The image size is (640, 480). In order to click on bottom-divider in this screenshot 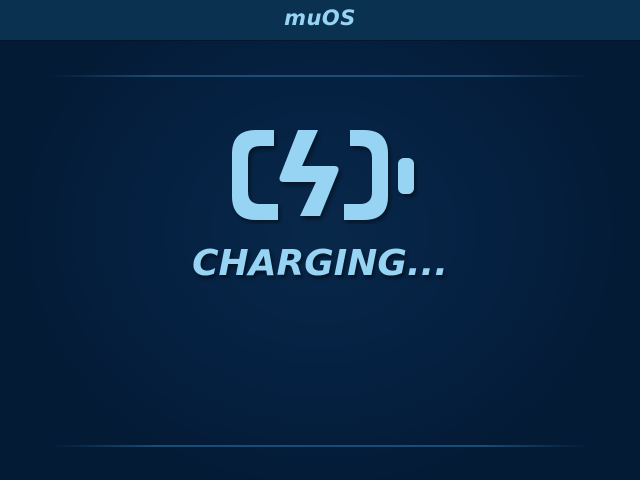, I will do `click(320, 446)`.